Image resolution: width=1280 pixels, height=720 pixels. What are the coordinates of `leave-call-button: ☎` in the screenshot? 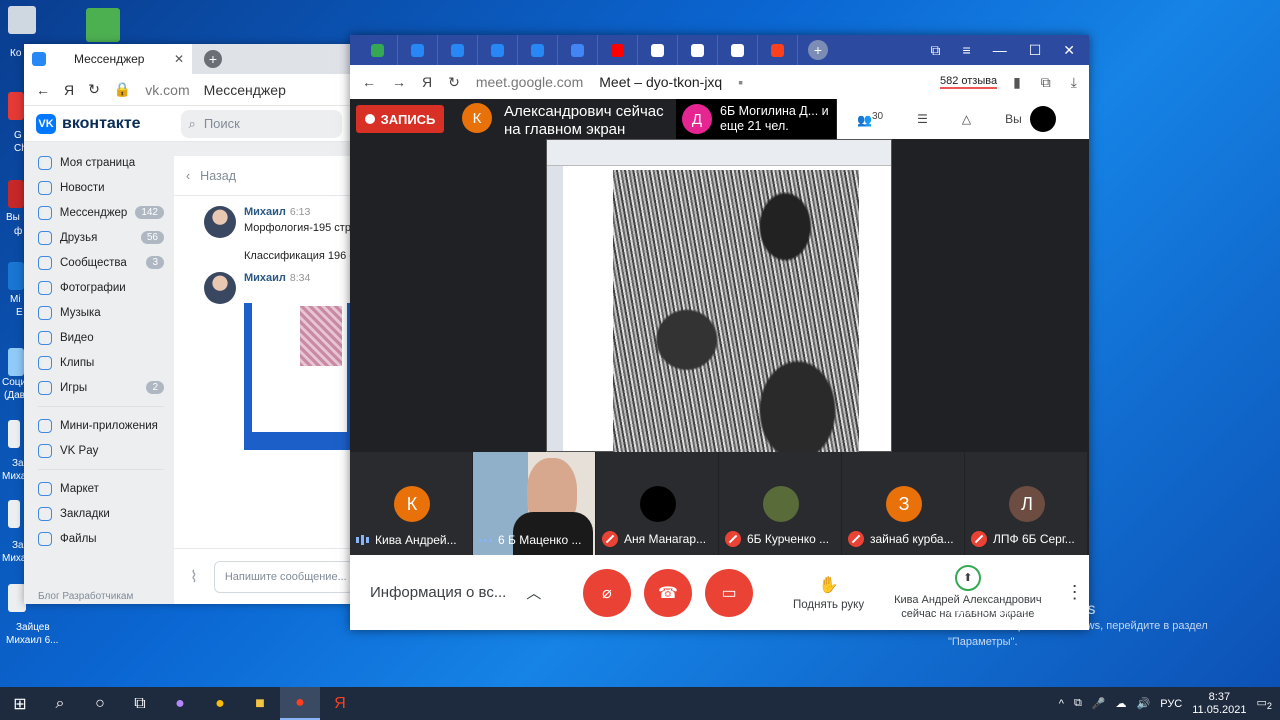 It's located at (668, 592).